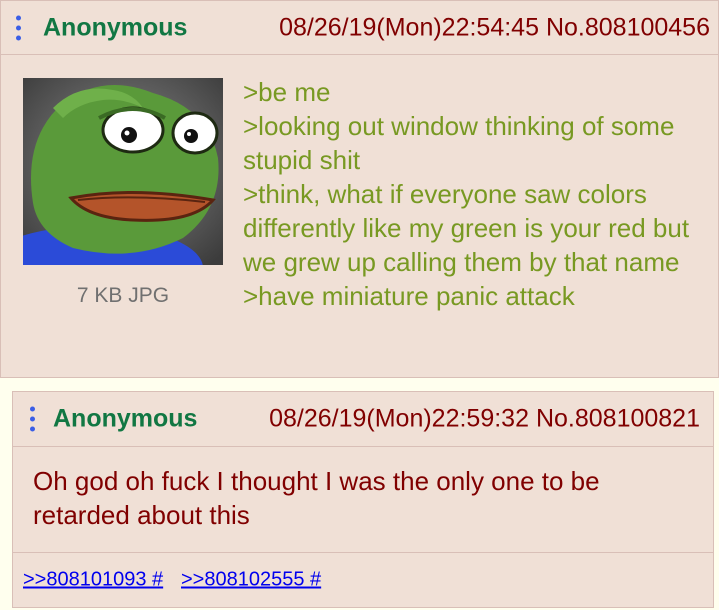 This screenshot has width=719, height=610. Describe the element at coordinates (628, 27) in the screenshot. I see `post-number: No.808100456` at that location.